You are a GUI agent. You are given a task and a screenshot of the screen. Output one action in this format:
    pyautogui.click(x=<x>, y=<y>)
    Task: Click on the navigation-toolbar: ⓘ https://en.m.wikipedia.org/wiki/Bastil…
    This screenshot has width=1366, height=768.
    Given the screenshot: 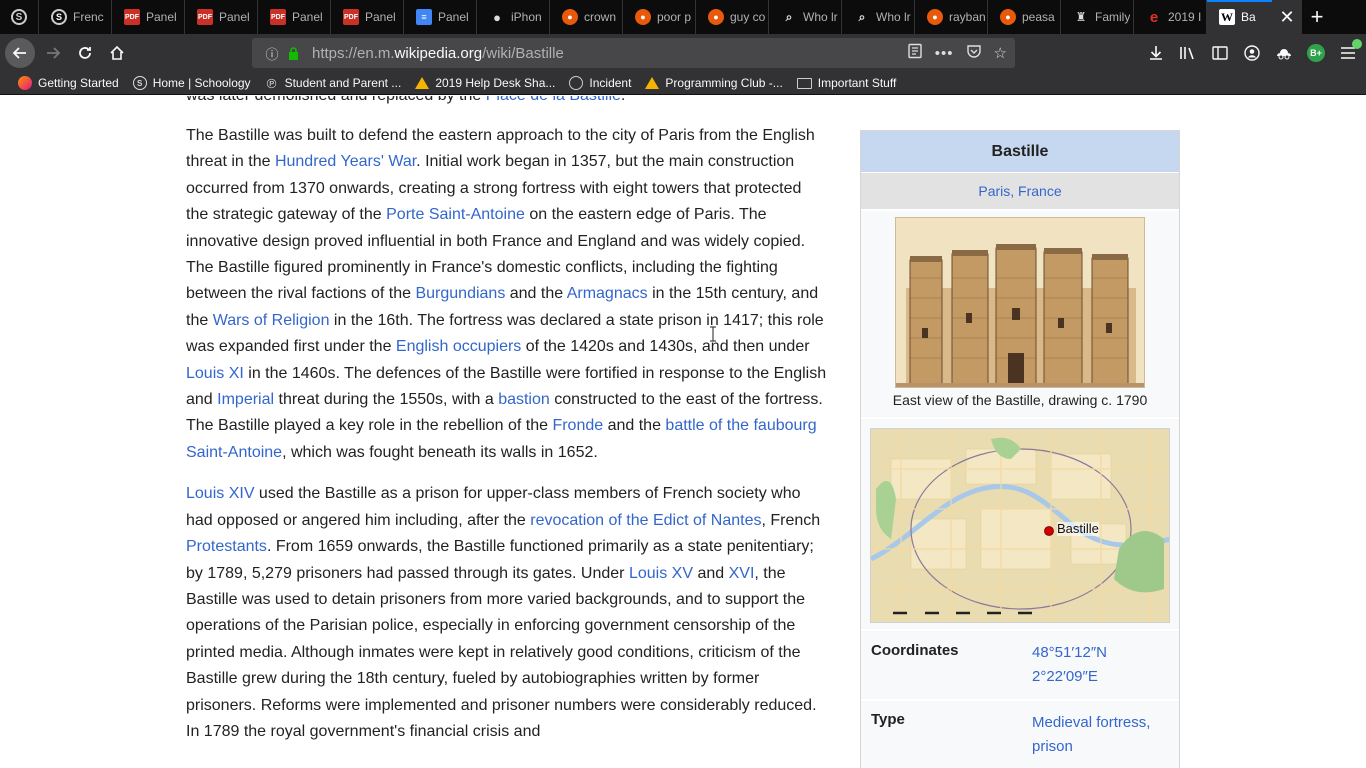 What is the action you would take?
    pyautogui.click(x=683, y=53)
    